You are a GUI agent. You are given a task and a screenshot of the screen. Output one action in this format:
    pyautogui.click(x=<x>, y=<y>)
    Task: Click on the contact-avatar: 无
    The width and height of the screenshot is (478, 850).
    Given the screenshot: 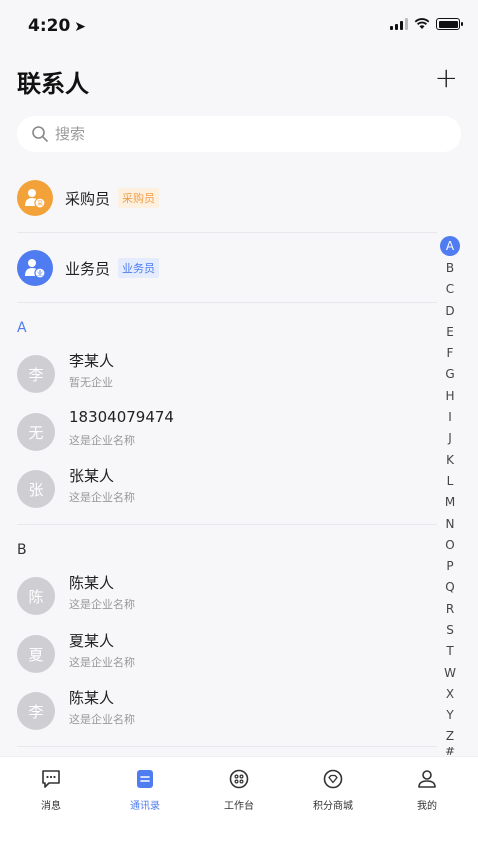 What is the action you would take?
    pyautogui.click(x=36, y=432)
    